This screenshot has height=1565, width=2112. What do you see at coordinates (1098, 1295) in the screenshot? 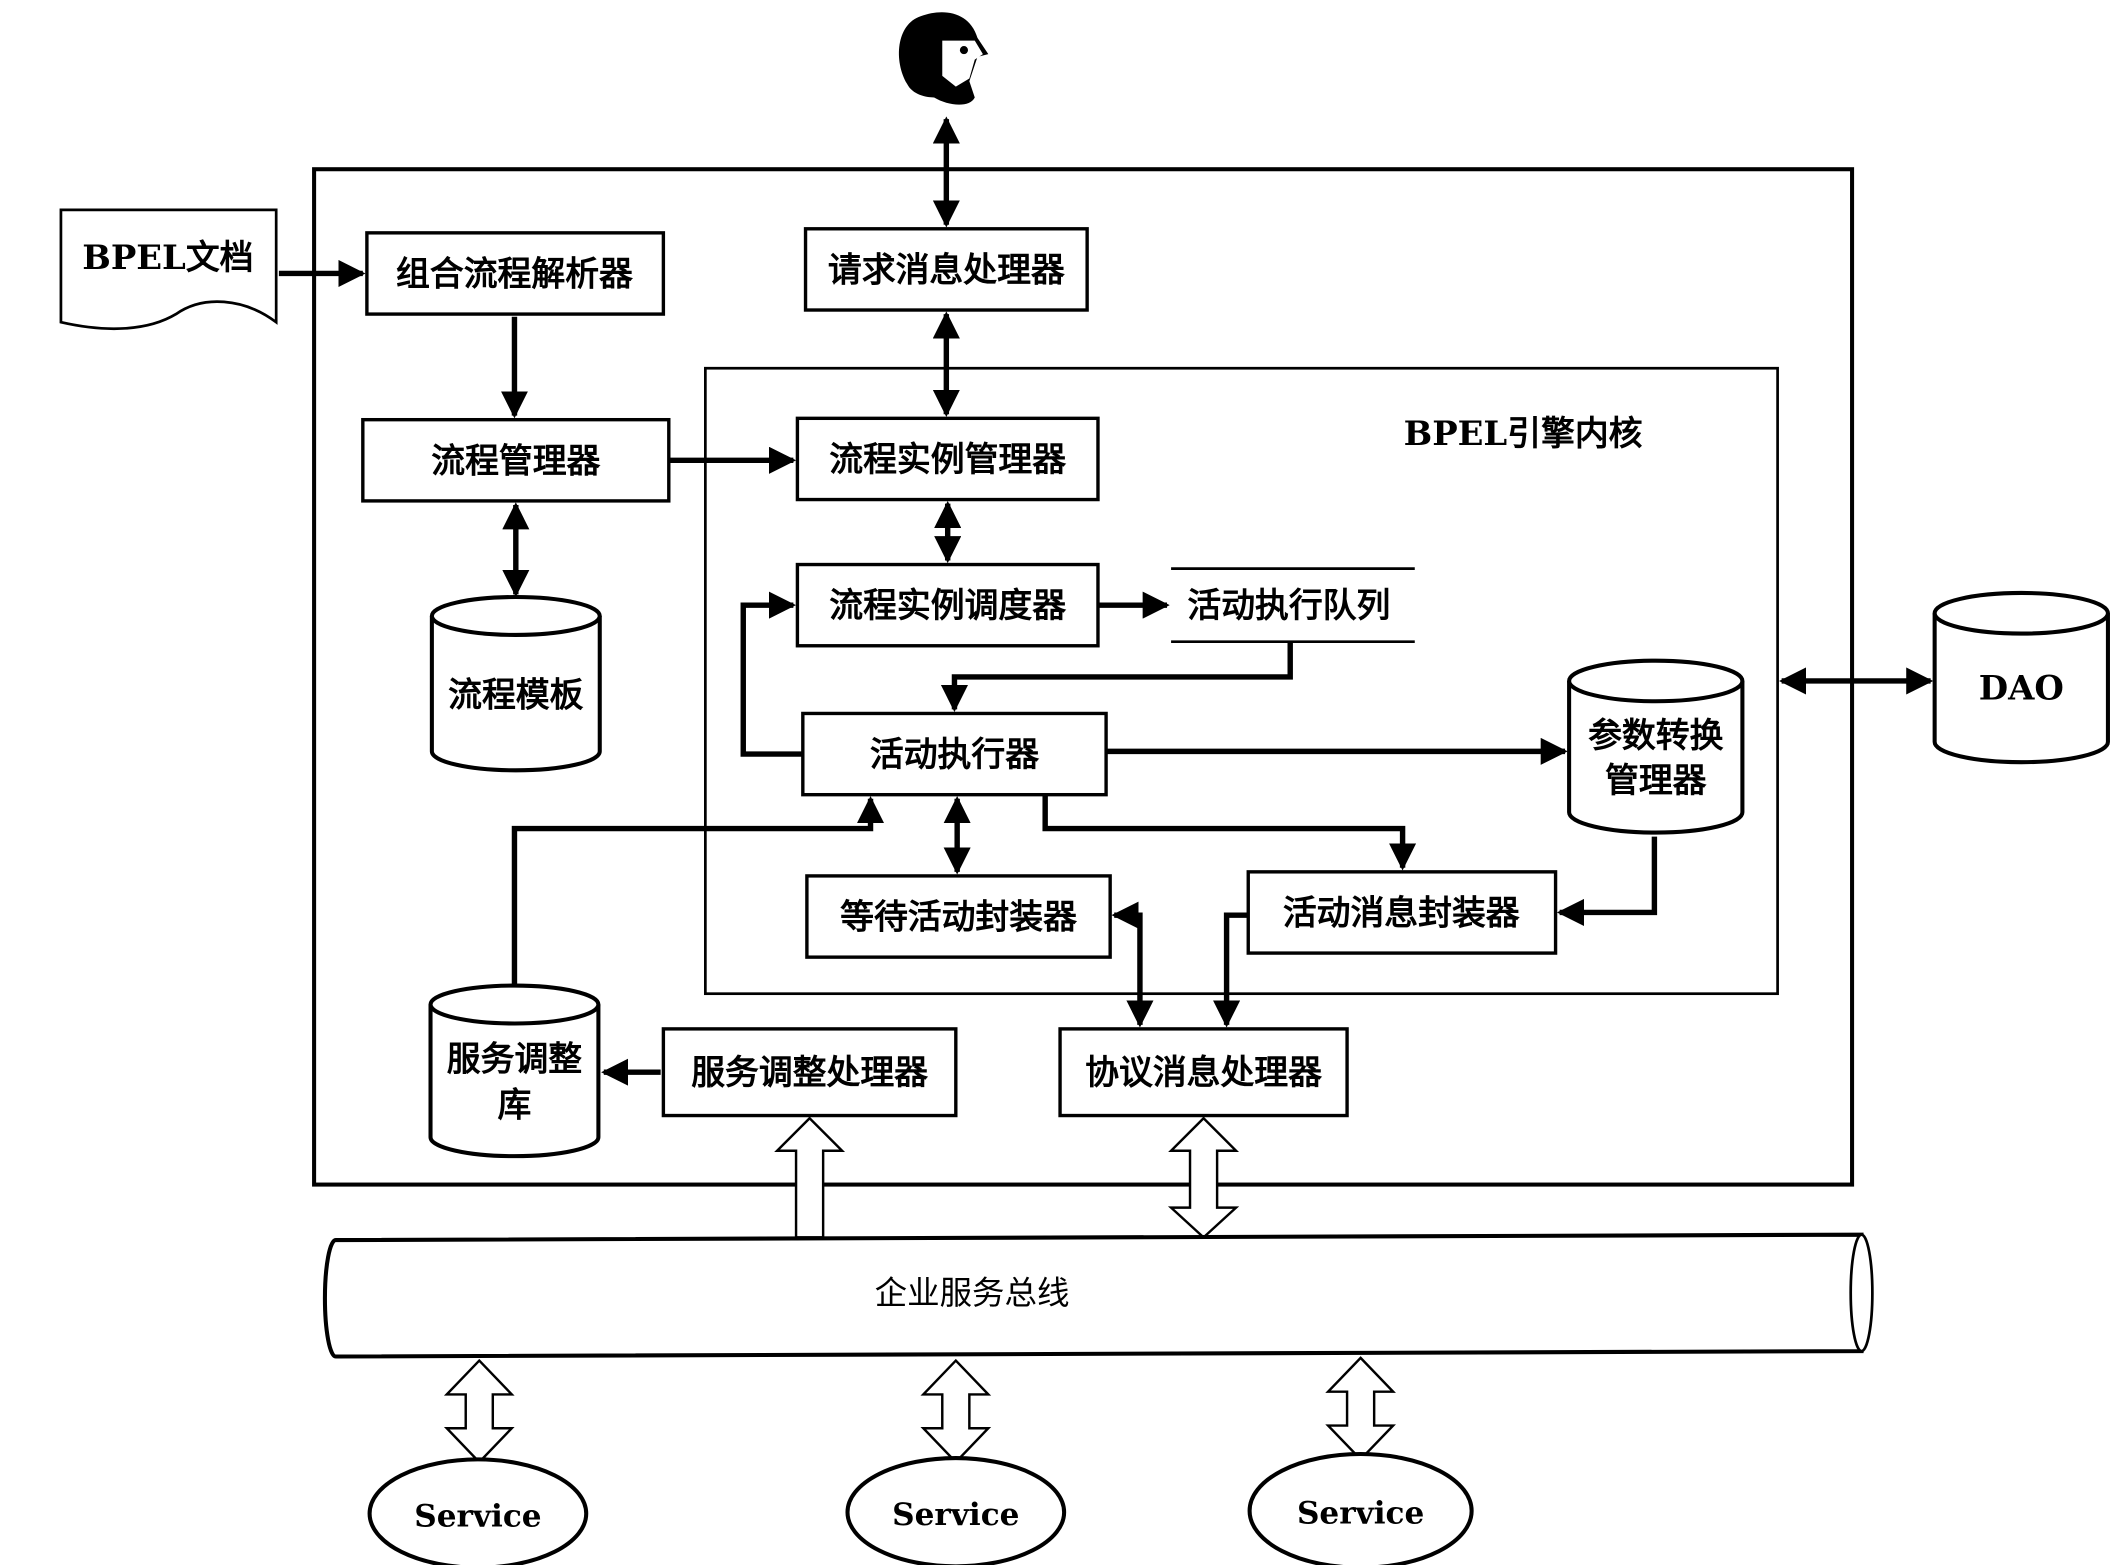
I see `enterprise-service-bus: 企业服务总线` at bounding box center [1098, 1295].